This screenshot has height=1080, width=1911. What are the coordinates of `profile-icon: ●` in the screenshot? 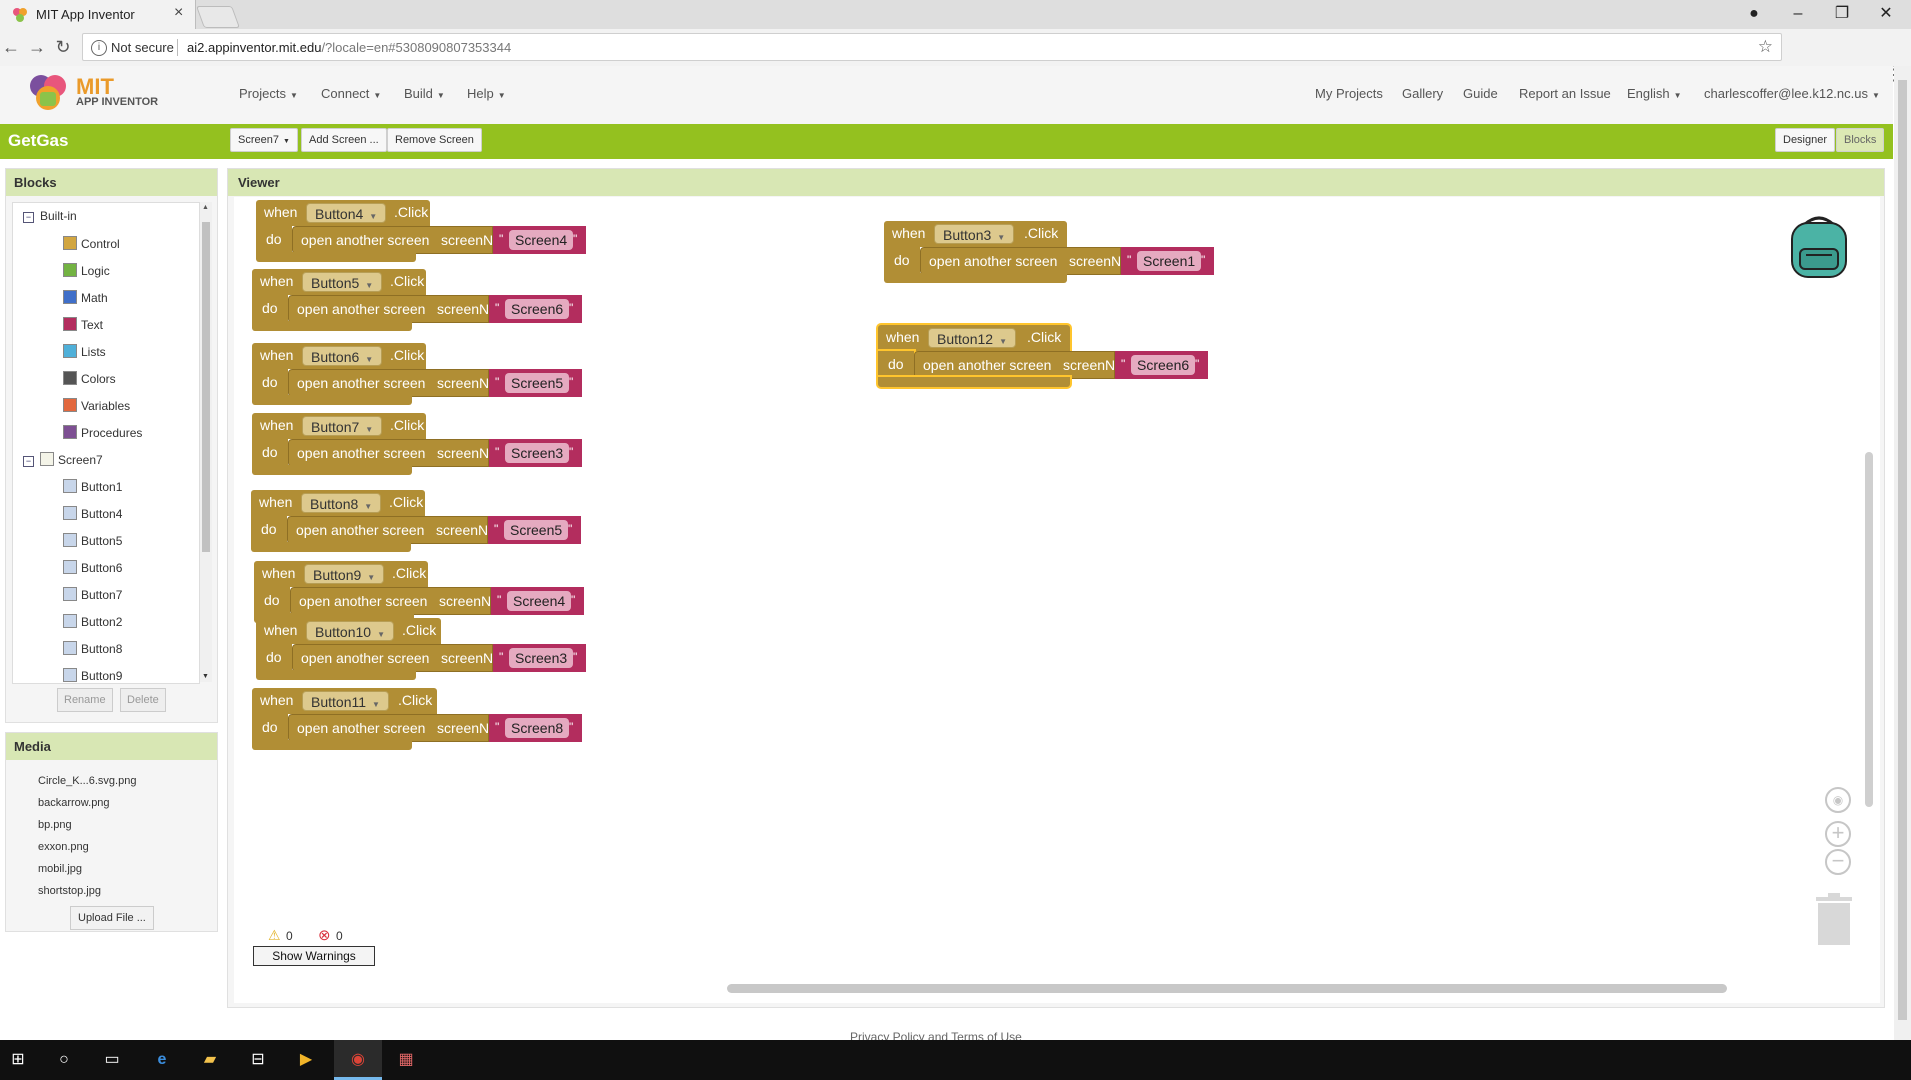 It's located at (1754, 14).